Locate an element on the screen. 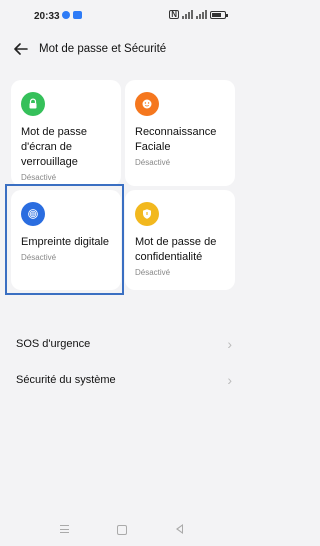 This screenshot has width=320, height=546. navigation-bar is located at coordinates (122, 530).